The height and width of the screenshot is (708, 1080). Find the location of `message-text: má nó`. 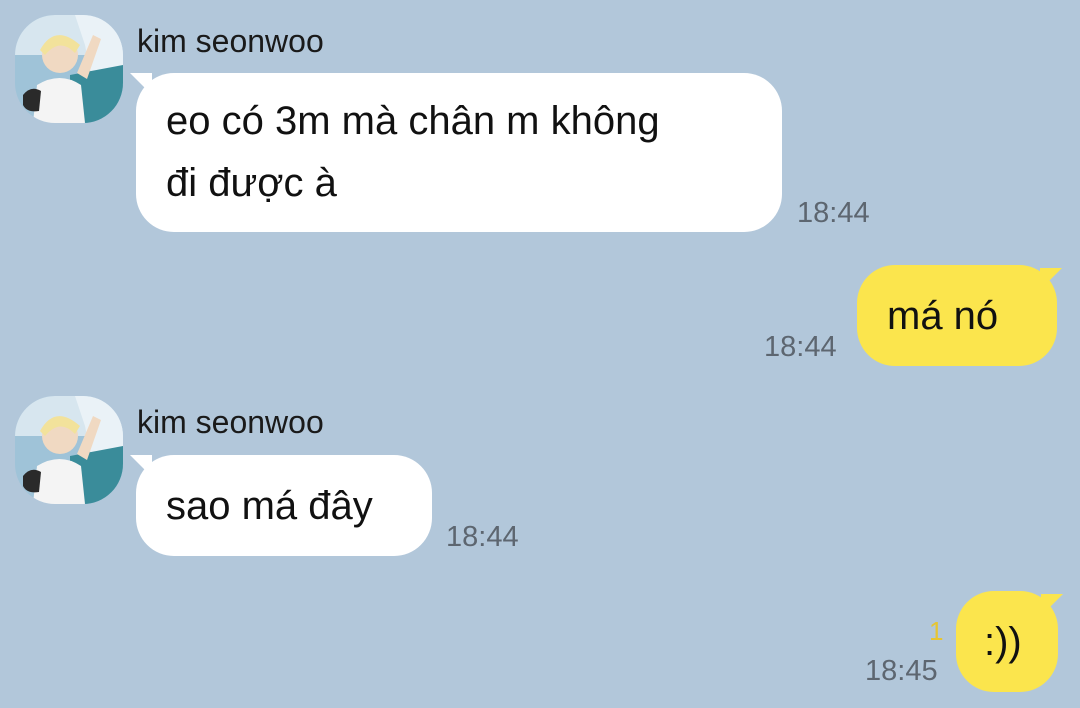

message-text: má nó is located at coordinates (943, 316).